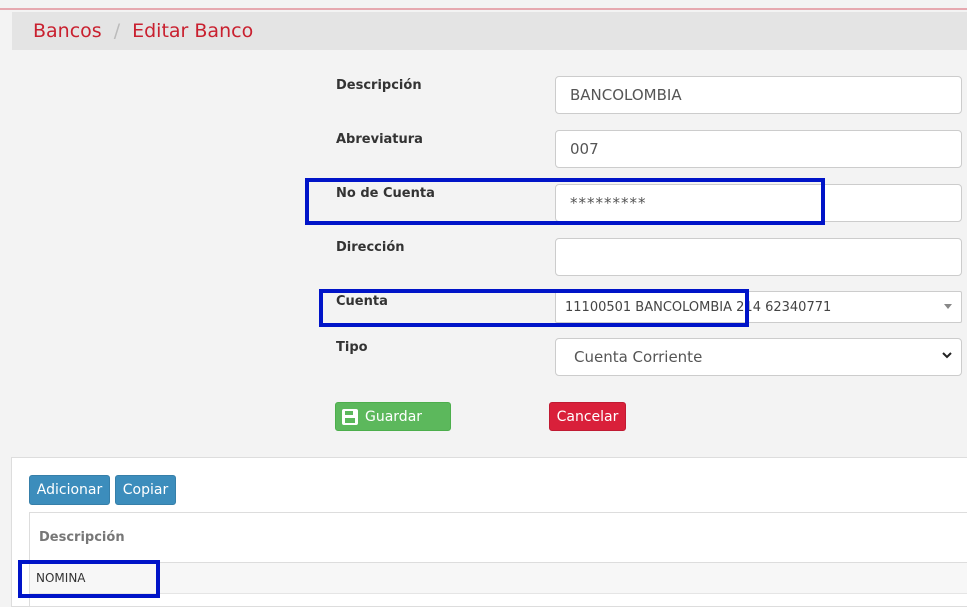 This screenshot has height=607, width=967. I want to click on abreviatura-input: 007, so click(758, 149).